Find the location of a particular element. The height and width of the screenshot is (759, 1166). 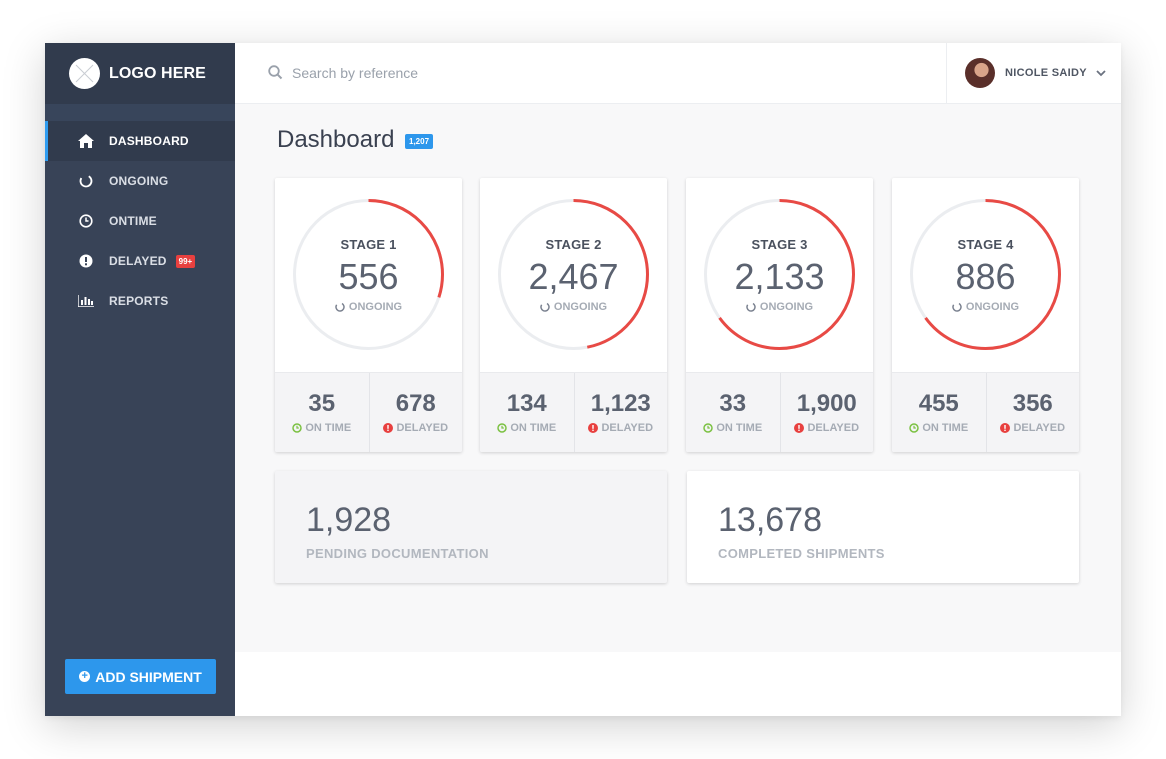

sidebar-item-delayed: DELAYED 99+ is located at coordinates (140, 261).